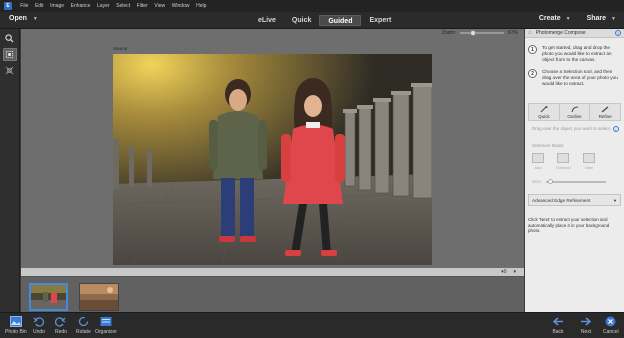  Describe the element at coordinates (142, 6) in the screenshot. I see `menu-filter: Filter` at that location.